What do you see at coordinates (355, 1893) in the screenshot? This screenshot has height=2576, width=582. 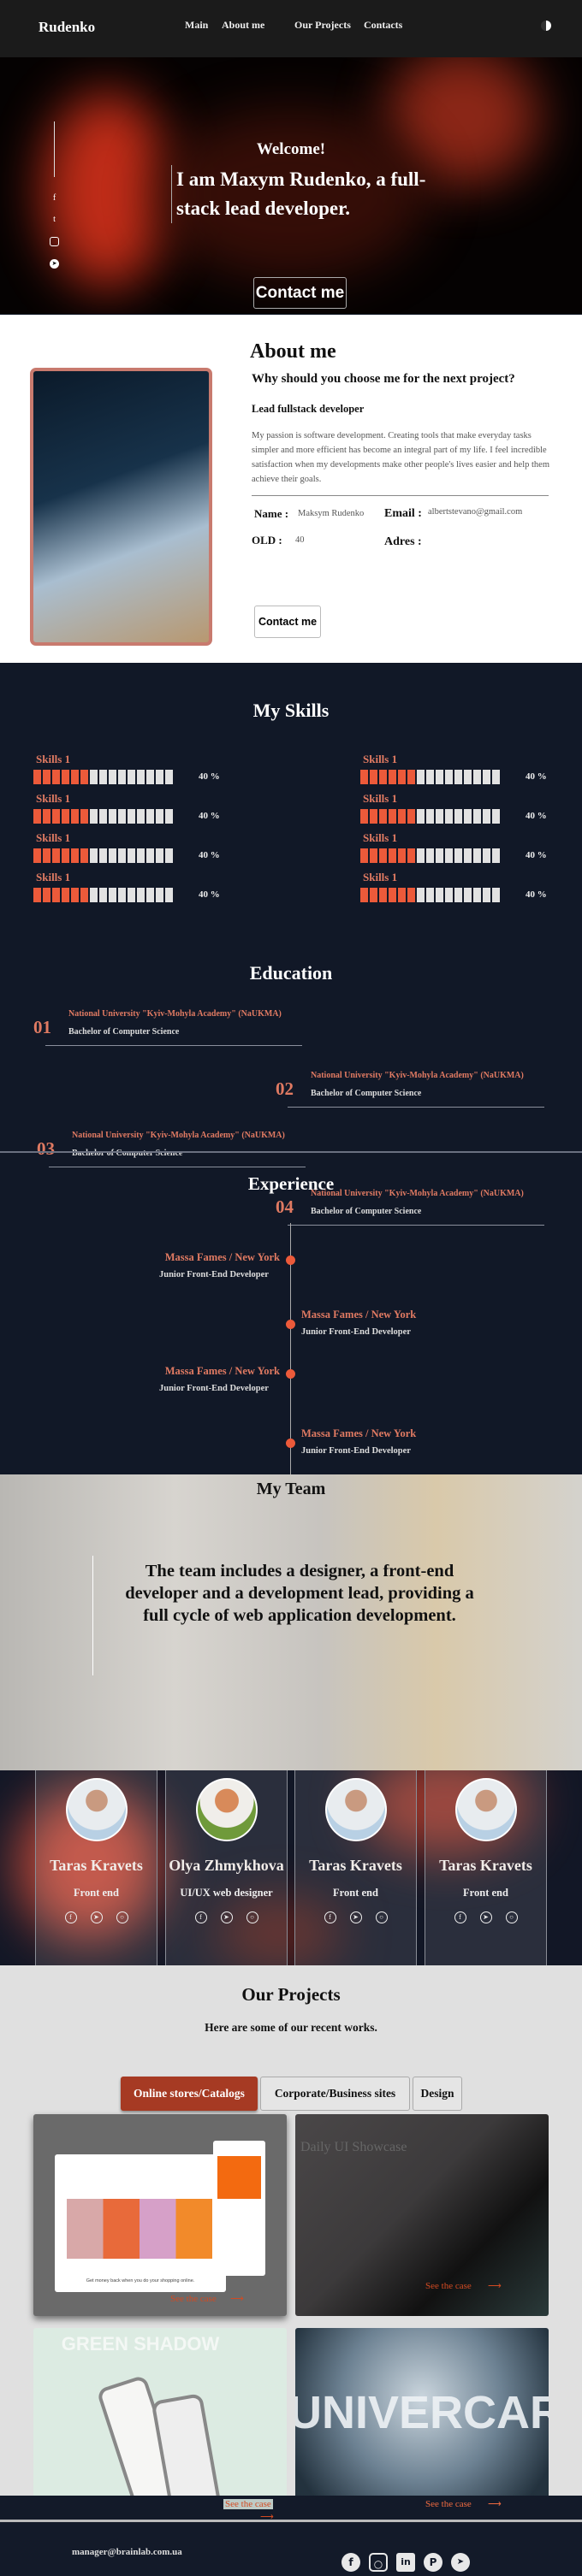 I see `member-role: Front end` at bounding box center [355, 1893].